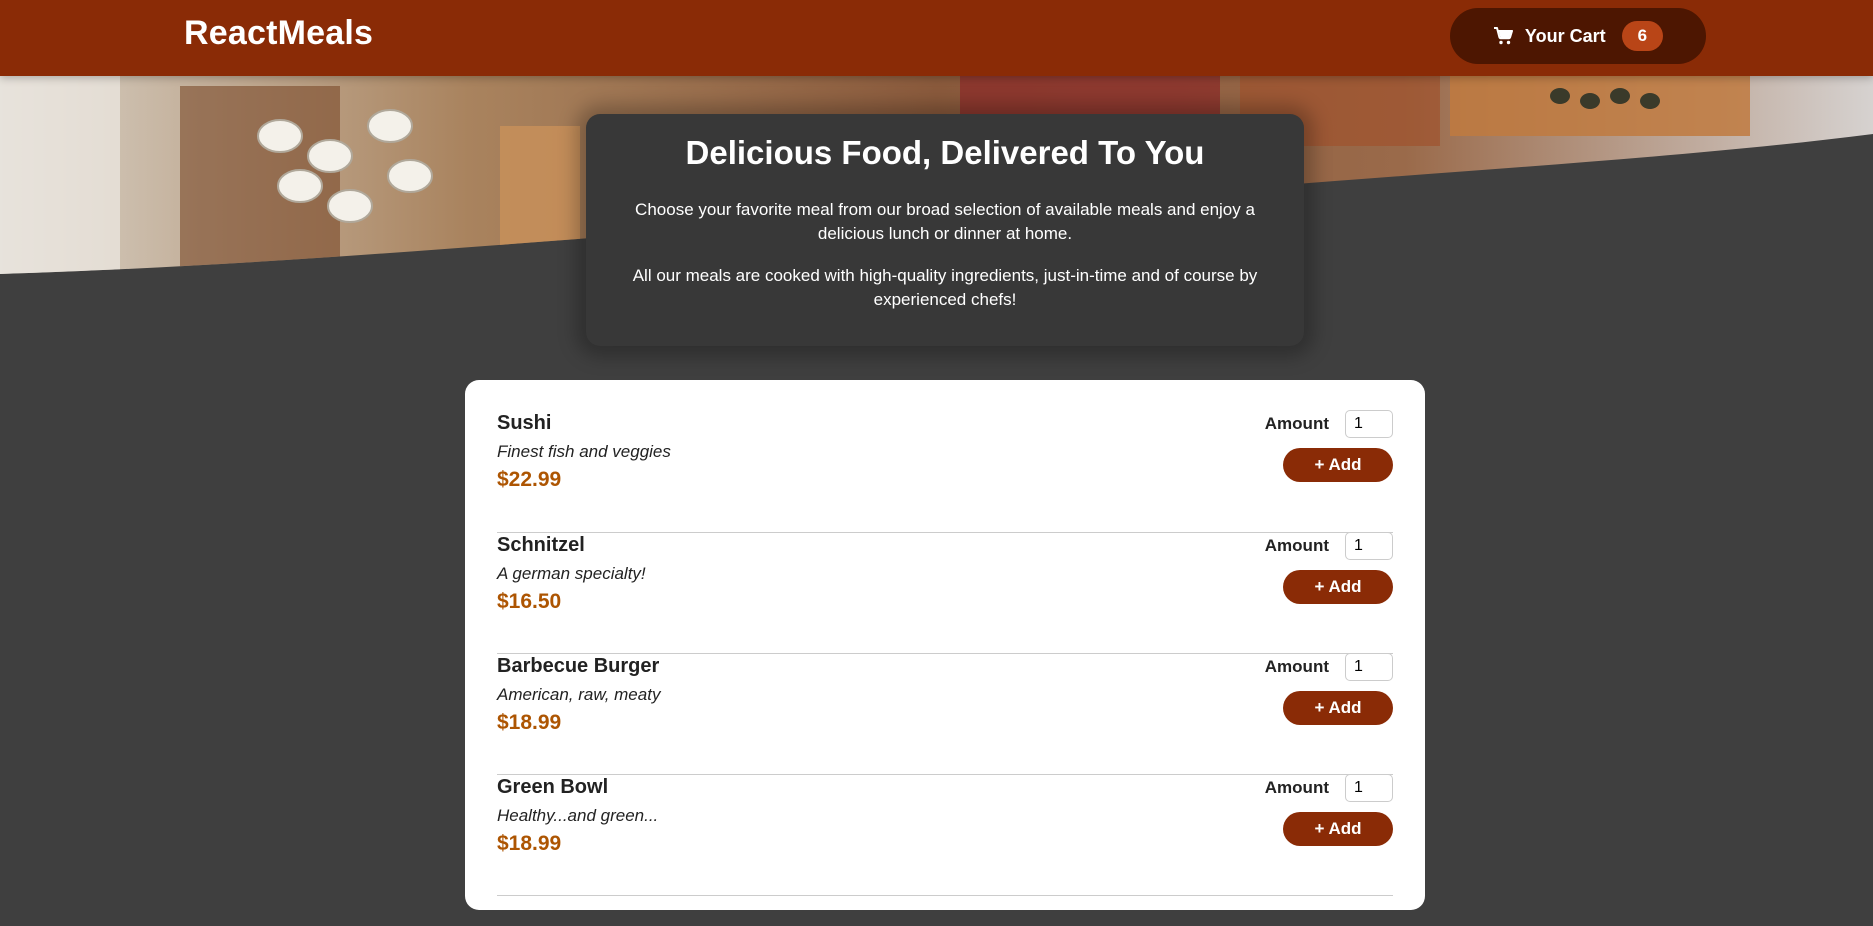 The image size is (1873, 926). What do you see at coordinates (1565, 35) in the screenshot?
I see `cart-label: Your Cart` at bounding box center [1565, 35].